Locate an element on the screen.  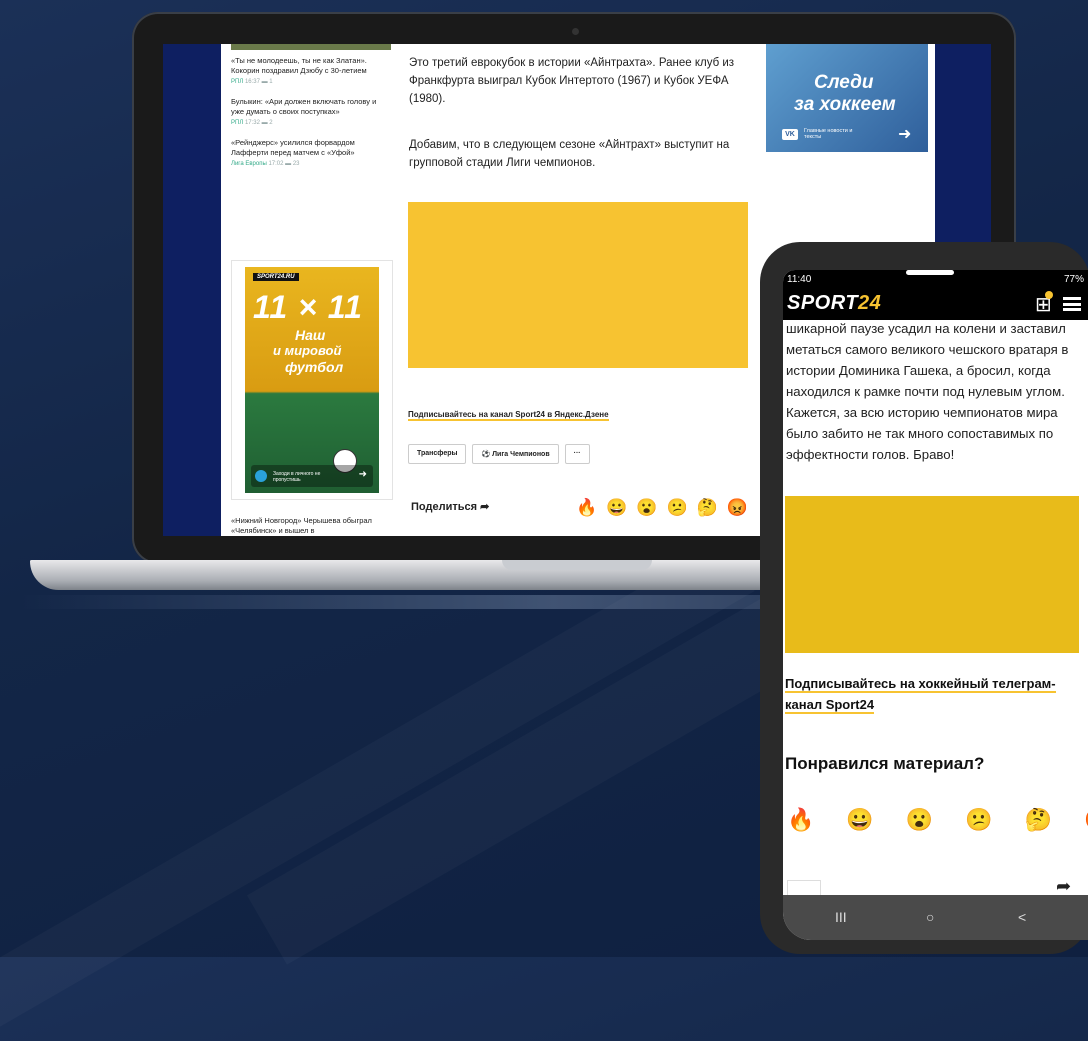
promo-cta-text: Заходи в личного не пропустишь is located at coordinates (297, 477).